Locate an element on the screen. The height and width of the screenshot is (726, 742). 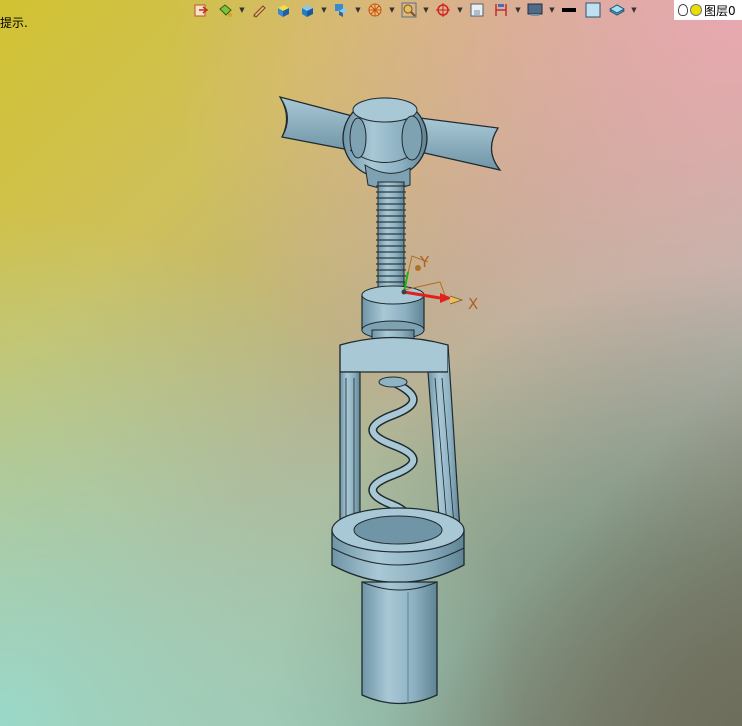
dimension-icon is located at coordinates (501, 10).